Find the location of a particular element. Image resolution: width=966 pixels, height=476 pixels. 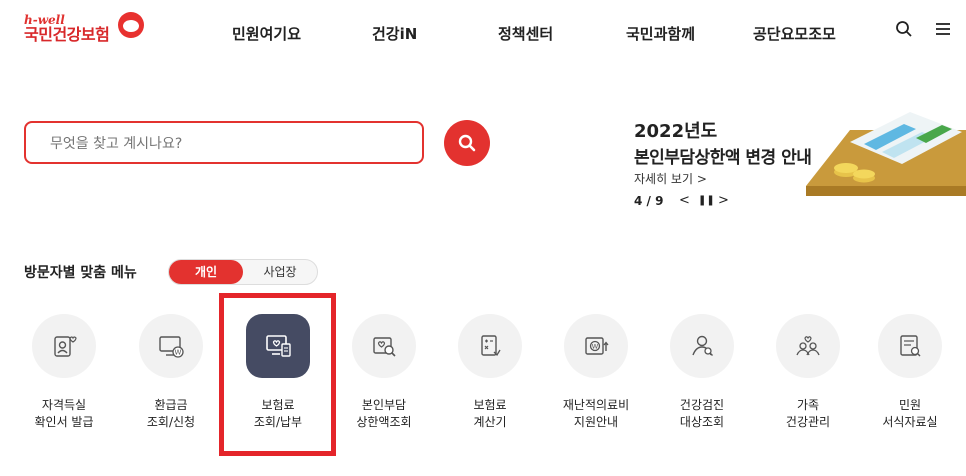

menu-item-limit: 본인부담상한액조회 is located at coordinates (384, 377).